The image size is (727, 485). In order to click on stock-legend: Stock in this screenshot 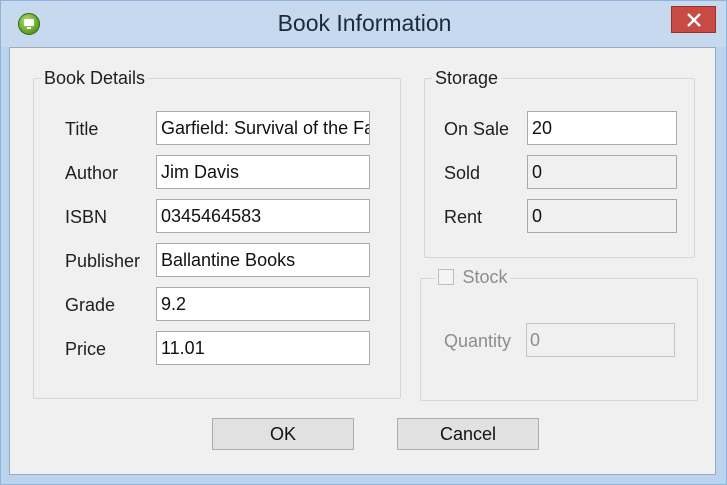, I will do `click(473, 278)`.